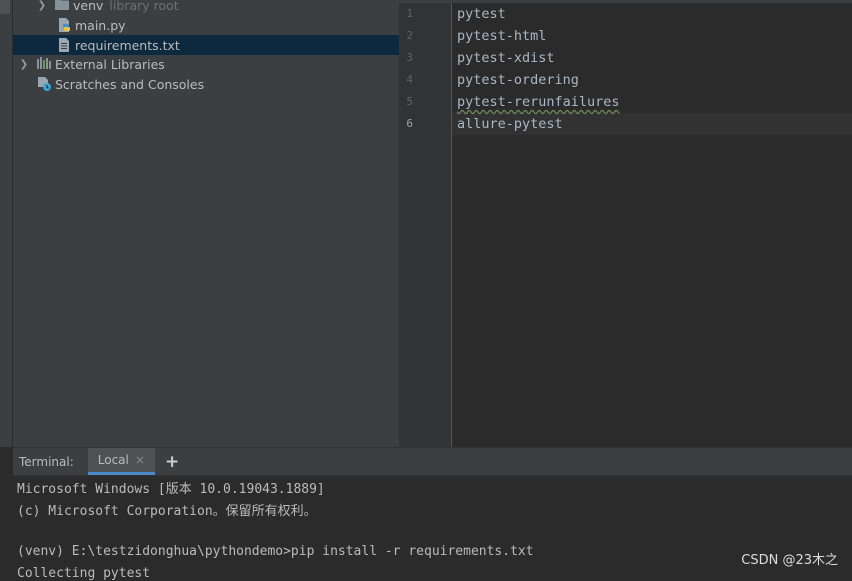 This screenshot has height=581, width=852. What do you see at coordinates (206, 84) in the screenshot?
I see `tree-item-scratches-and-consoles: Scratches and Consoles` at bounding box center [206, 84].